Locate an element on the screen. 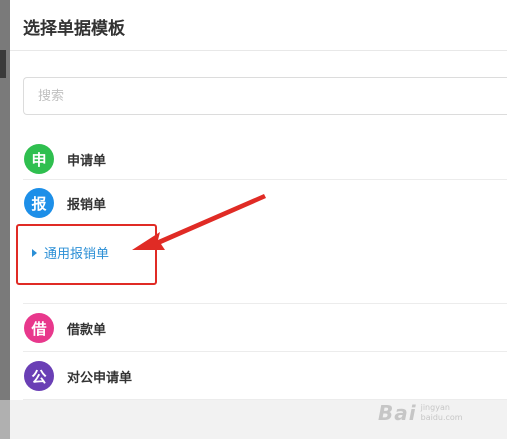  watermark-sub: jingyan baidu.com is located at coordinates (441, 412).